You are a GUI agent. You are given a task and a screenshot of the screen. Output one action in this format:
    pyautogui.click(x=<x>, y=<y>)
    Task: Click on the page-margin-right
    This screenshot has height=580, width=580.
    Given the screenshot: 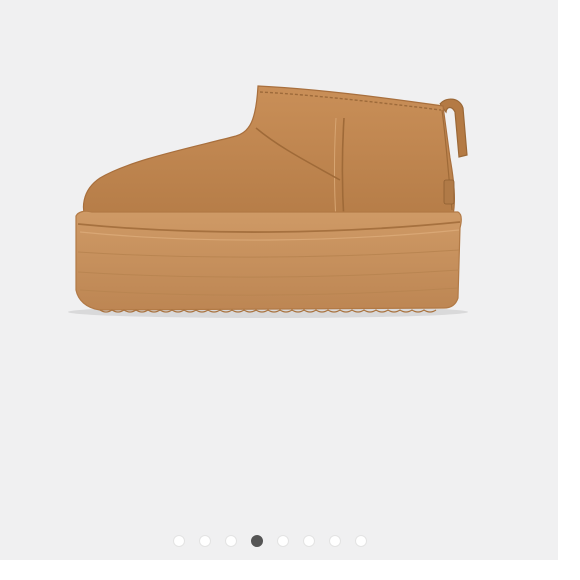 What is the action you would take?
    pyautogui.click(x=569, y=290)
    